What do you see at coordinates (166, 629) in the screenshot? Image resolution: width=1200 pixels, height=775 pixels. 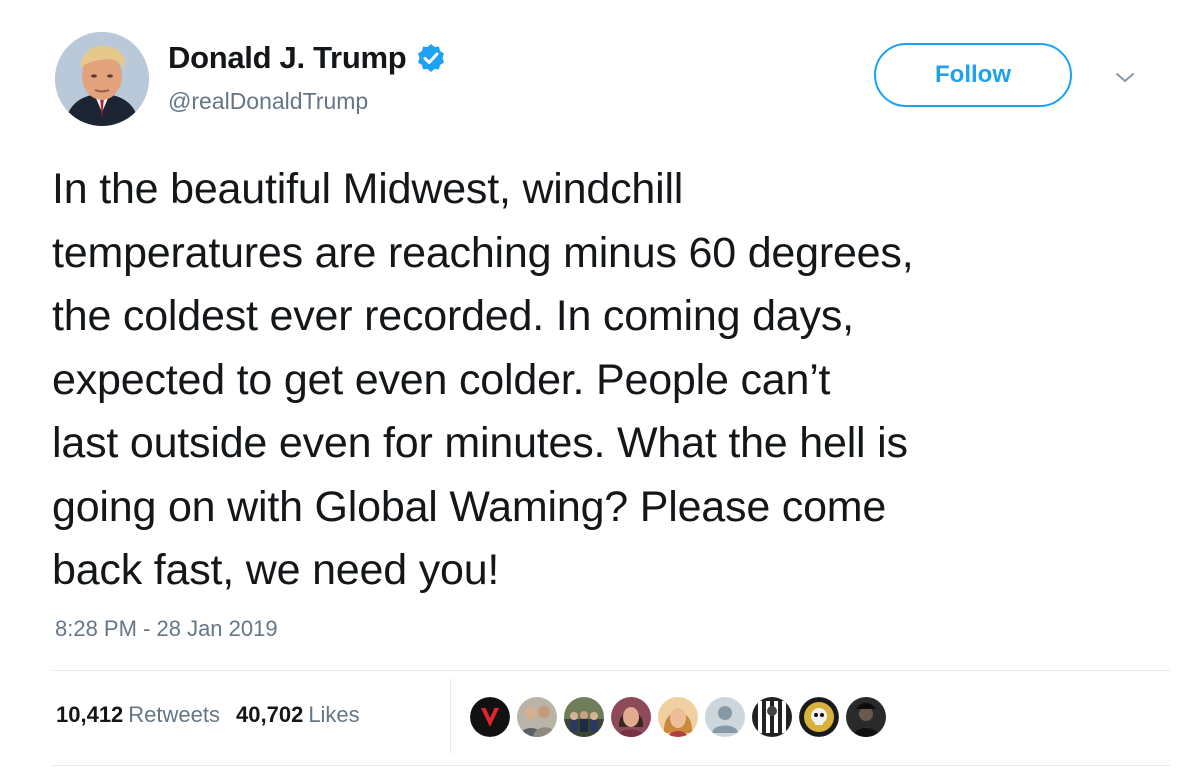 I see `tweet-timestamp: 8:28 PM - 28 Jan 2019` at bounding box center [166, 629].